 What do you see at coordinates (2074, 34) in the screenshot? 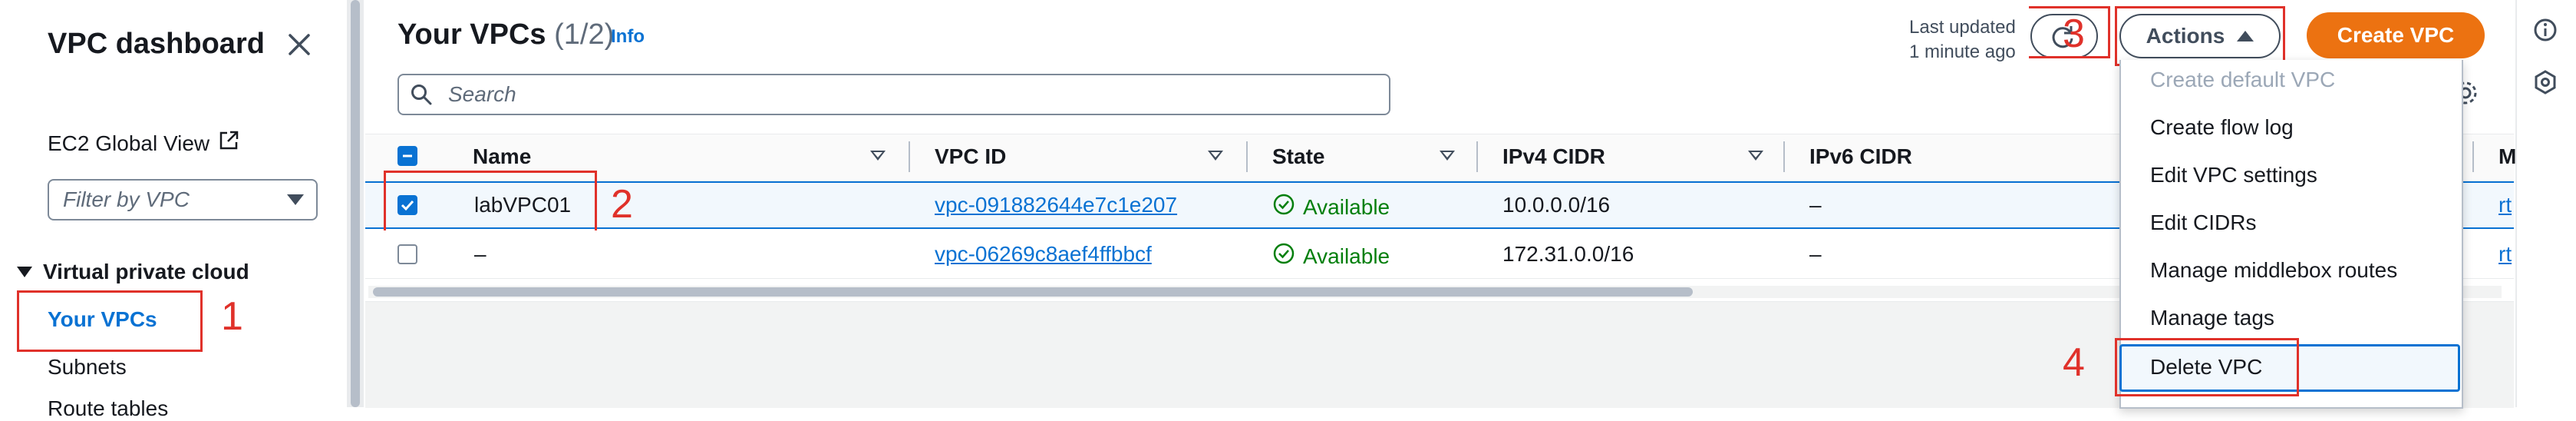
I see `annotation-number-3: 3` at bounding box center [2074, 34].